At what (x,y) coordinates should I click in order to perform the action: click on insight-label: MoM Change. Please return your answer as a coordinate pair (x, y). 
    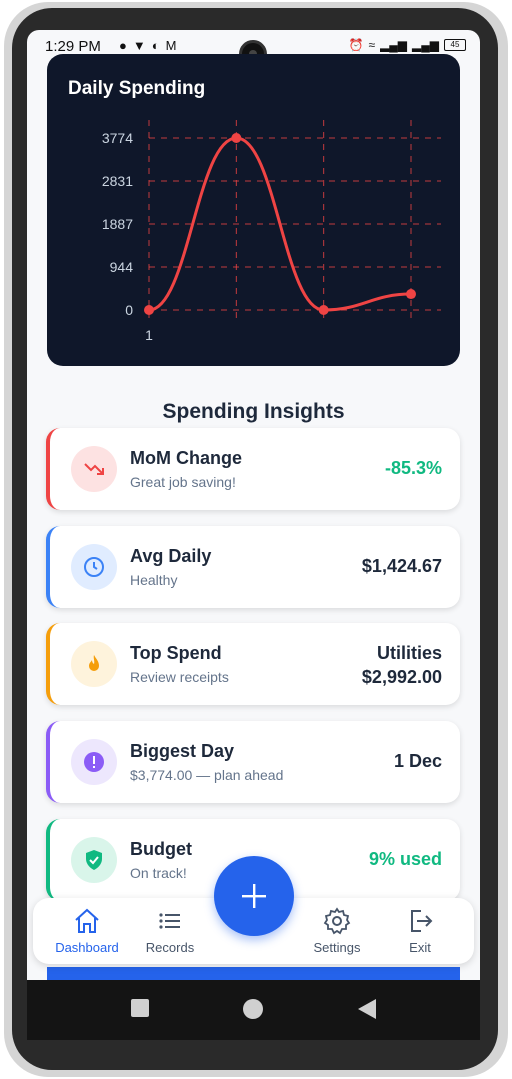
    Looking at the image, I should click on (186, 458).